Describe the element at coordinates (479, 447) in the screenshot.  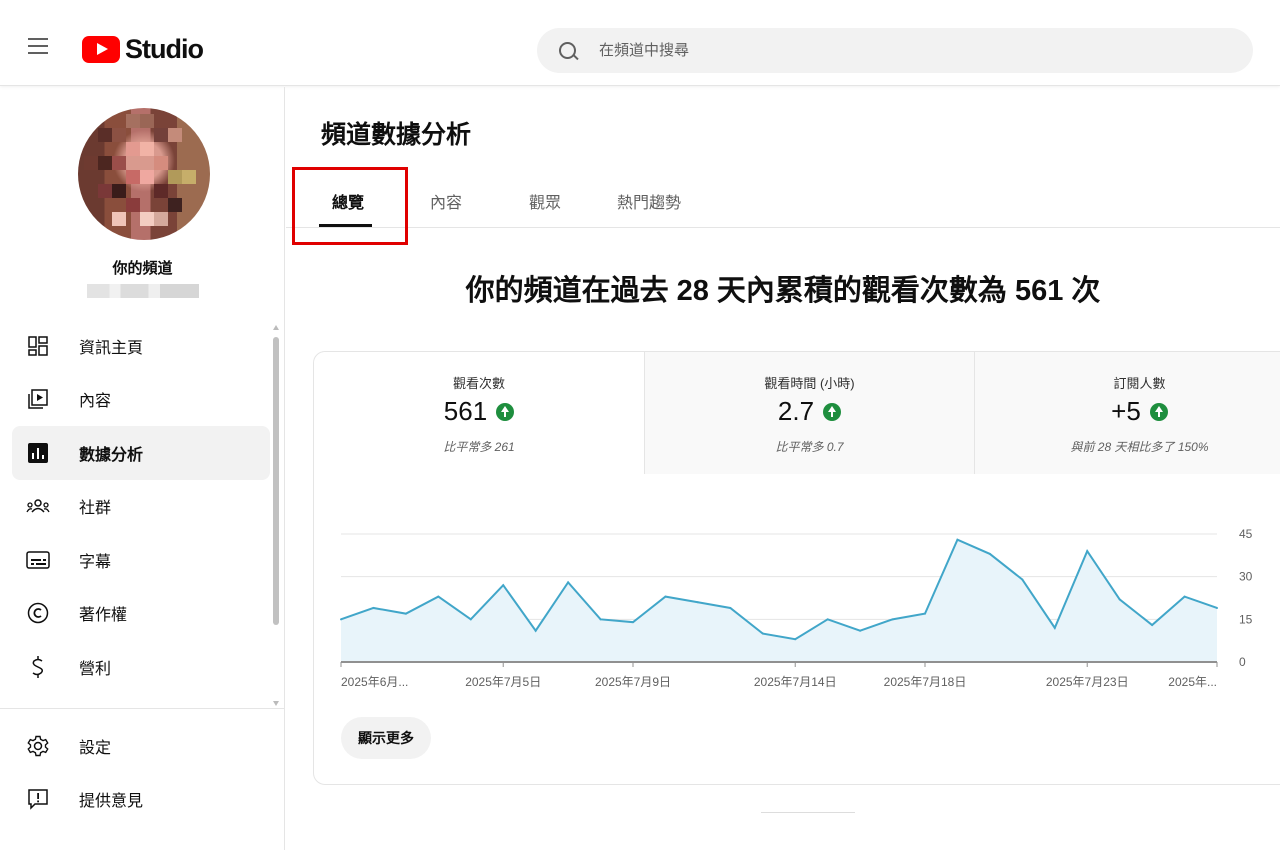
I see `metric-comparison: 比平常多 261` at that location.